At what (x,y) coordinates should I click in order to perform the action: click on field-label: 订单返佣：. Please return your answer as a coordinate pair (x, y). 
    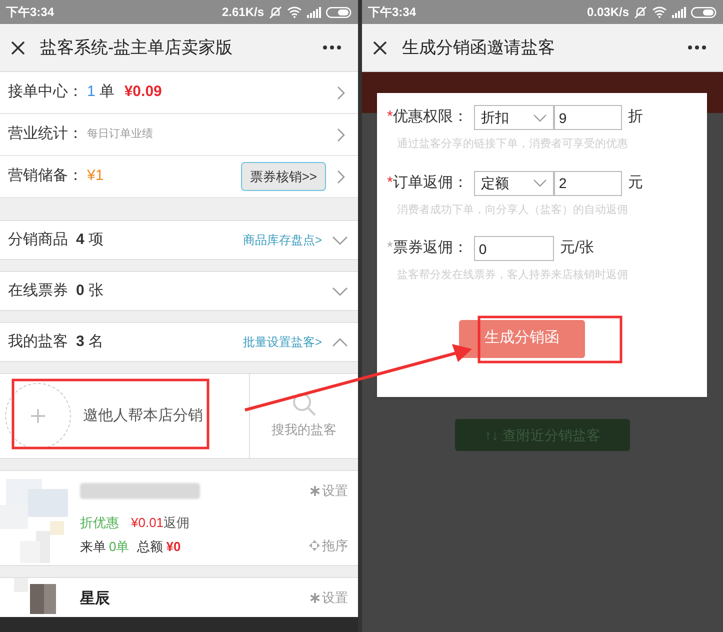
    Looking at the image, I should click on (430, 182).